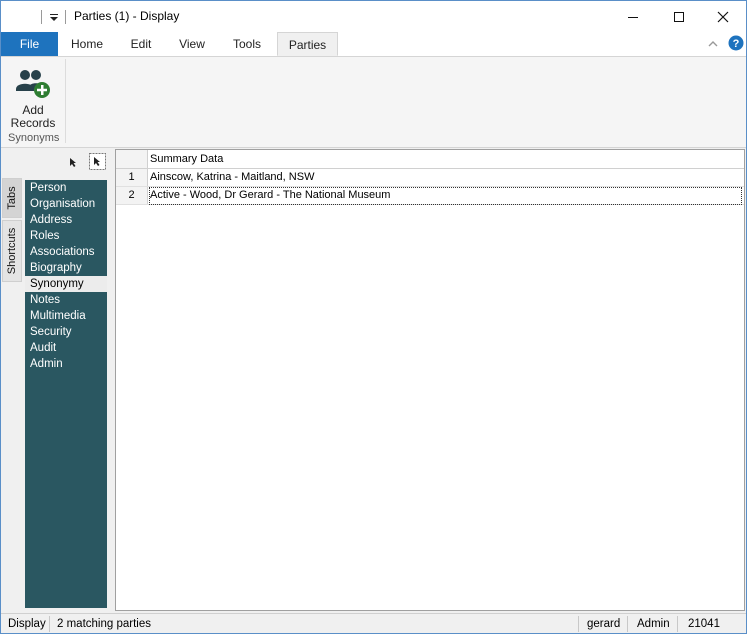 The height and width of the screenshot is (634, 747). Describe the element at coordinates (66, 348) in the screenshot. I see `nav-item-audit: Audit` at that location.